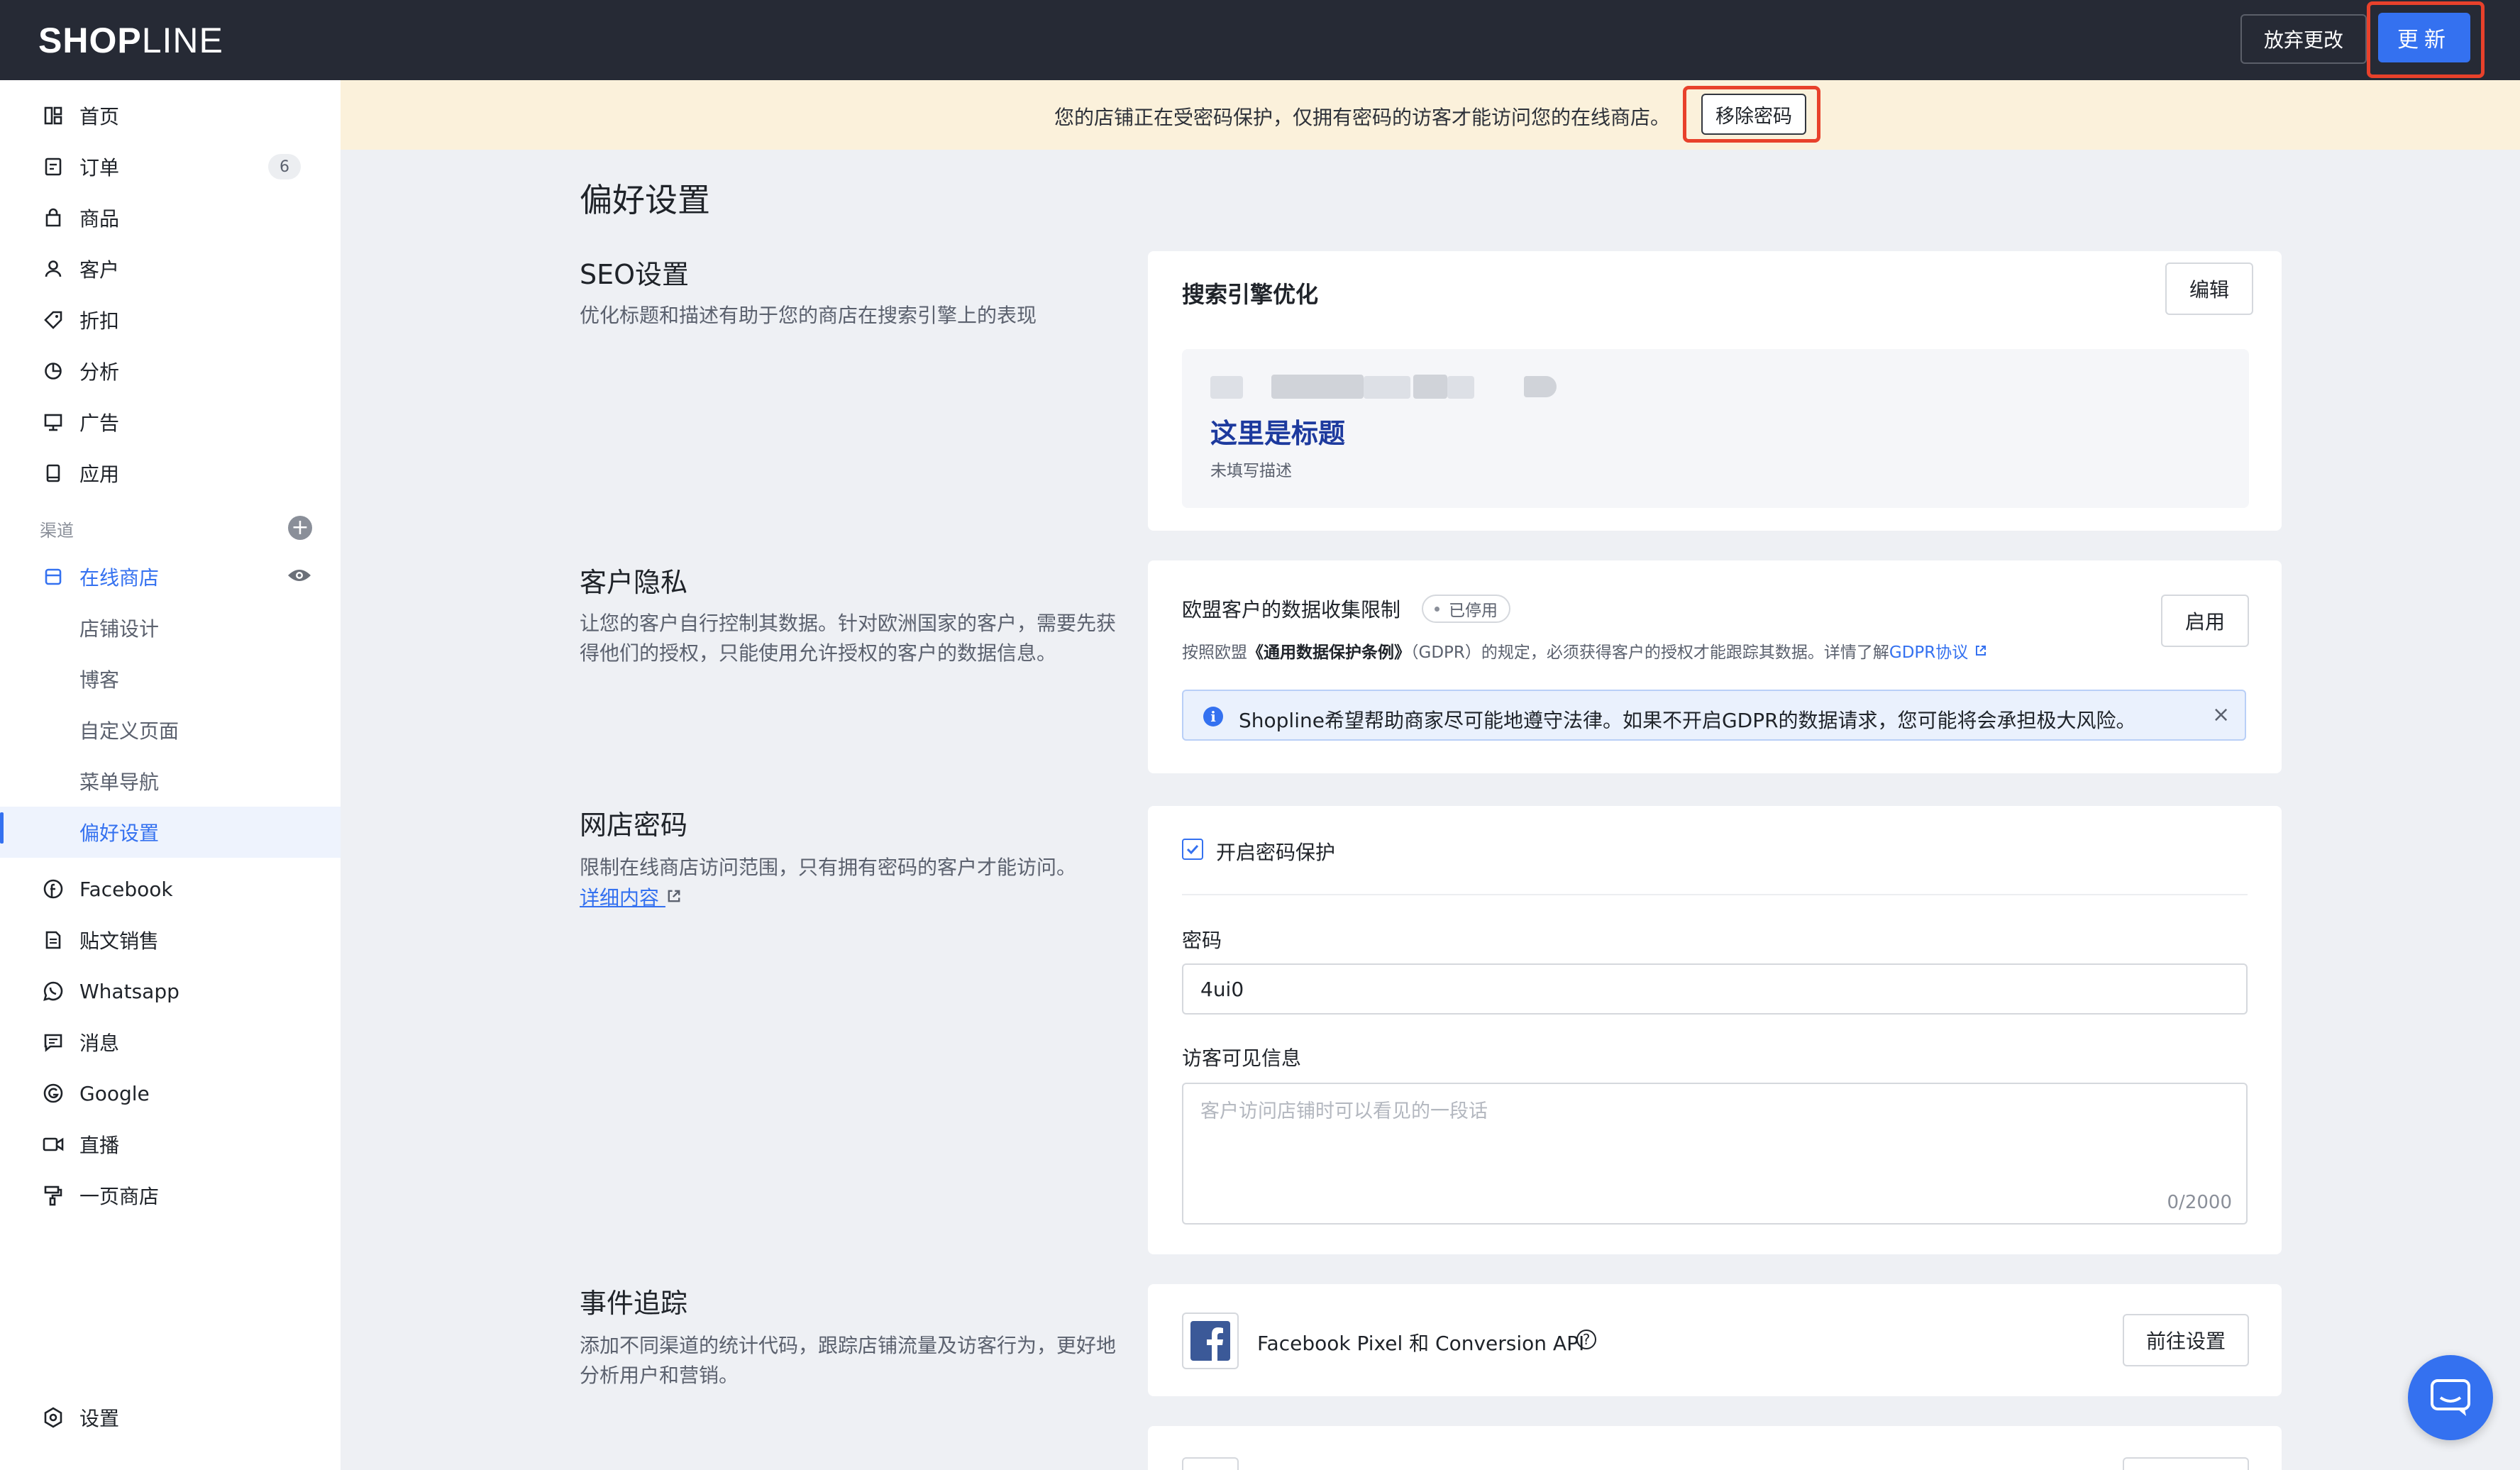  I want to click on tracking-section-title: 事件追踪, so click(634, 1303).